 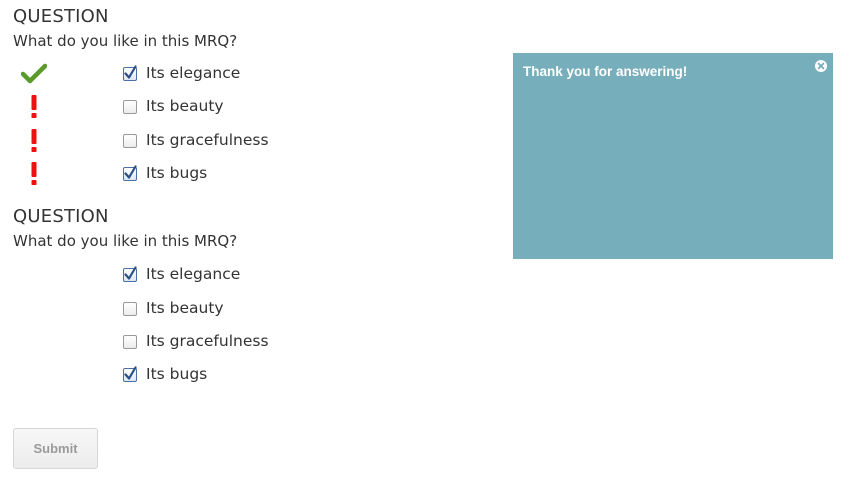 I want to click on feedback-message: Thank you for answering!, so click(x=605, y=71).